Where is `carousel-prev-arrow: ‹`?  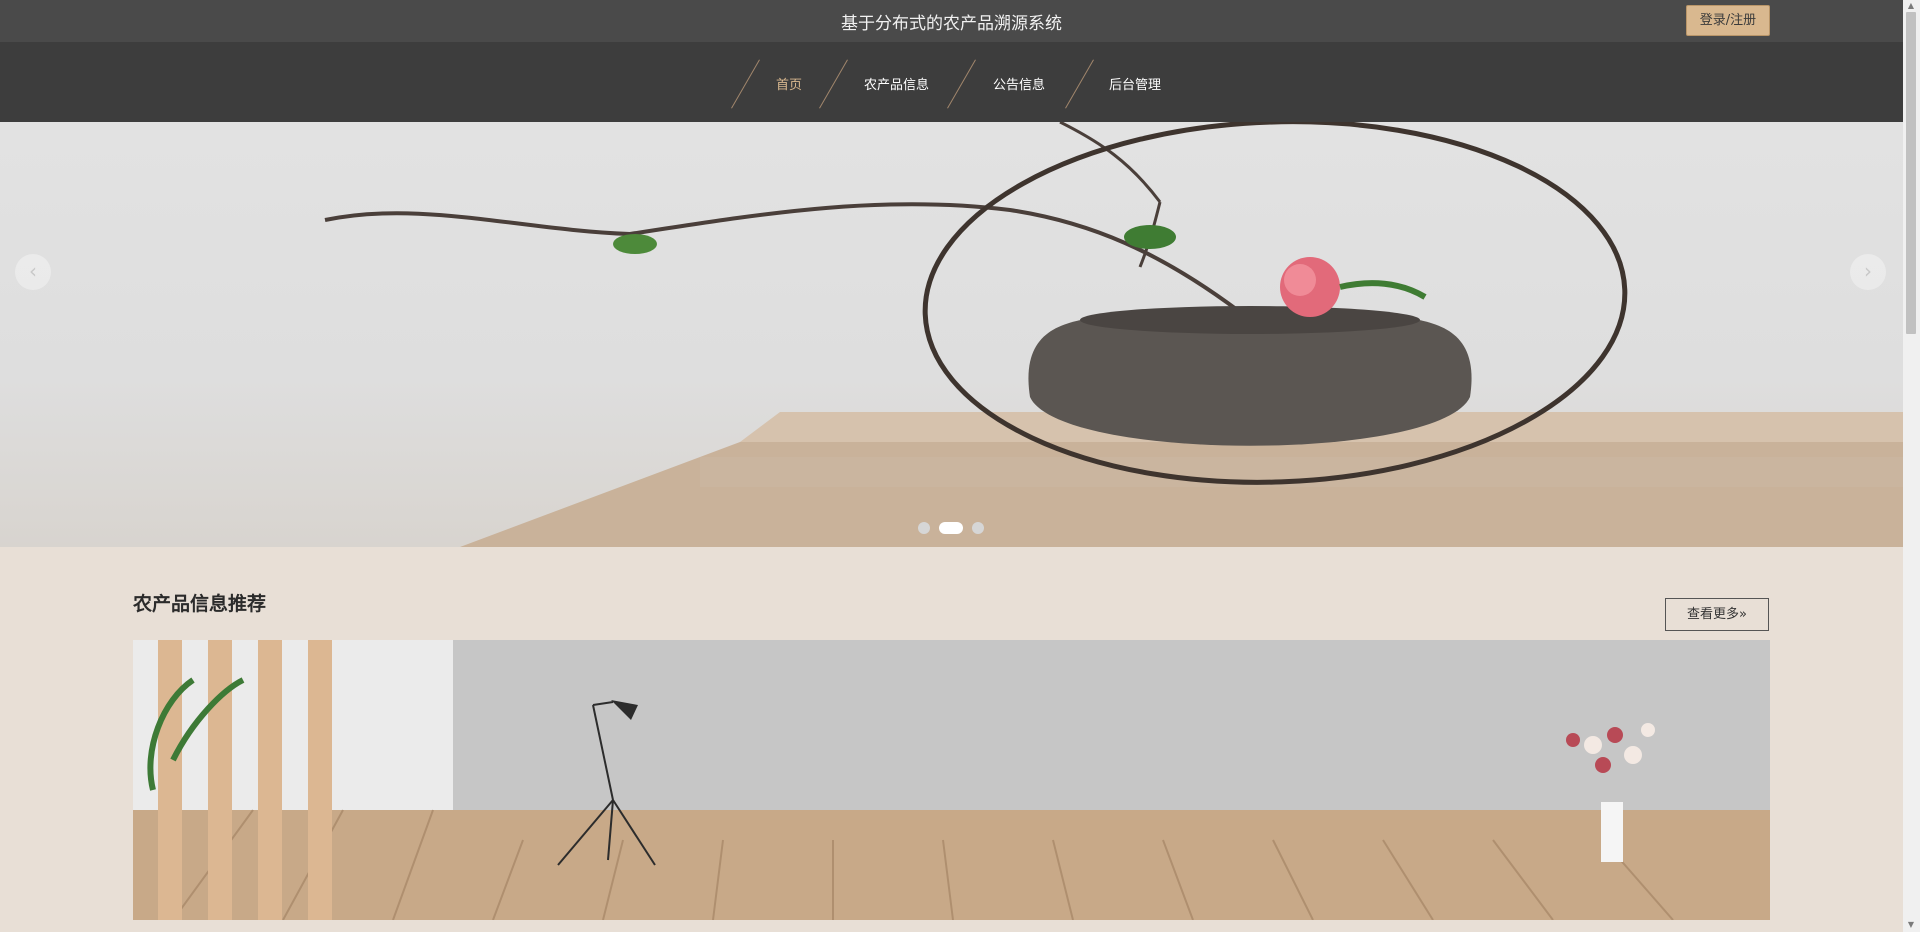 carousel-prev-arrow: ‹ is located at coordinates (33, 272).